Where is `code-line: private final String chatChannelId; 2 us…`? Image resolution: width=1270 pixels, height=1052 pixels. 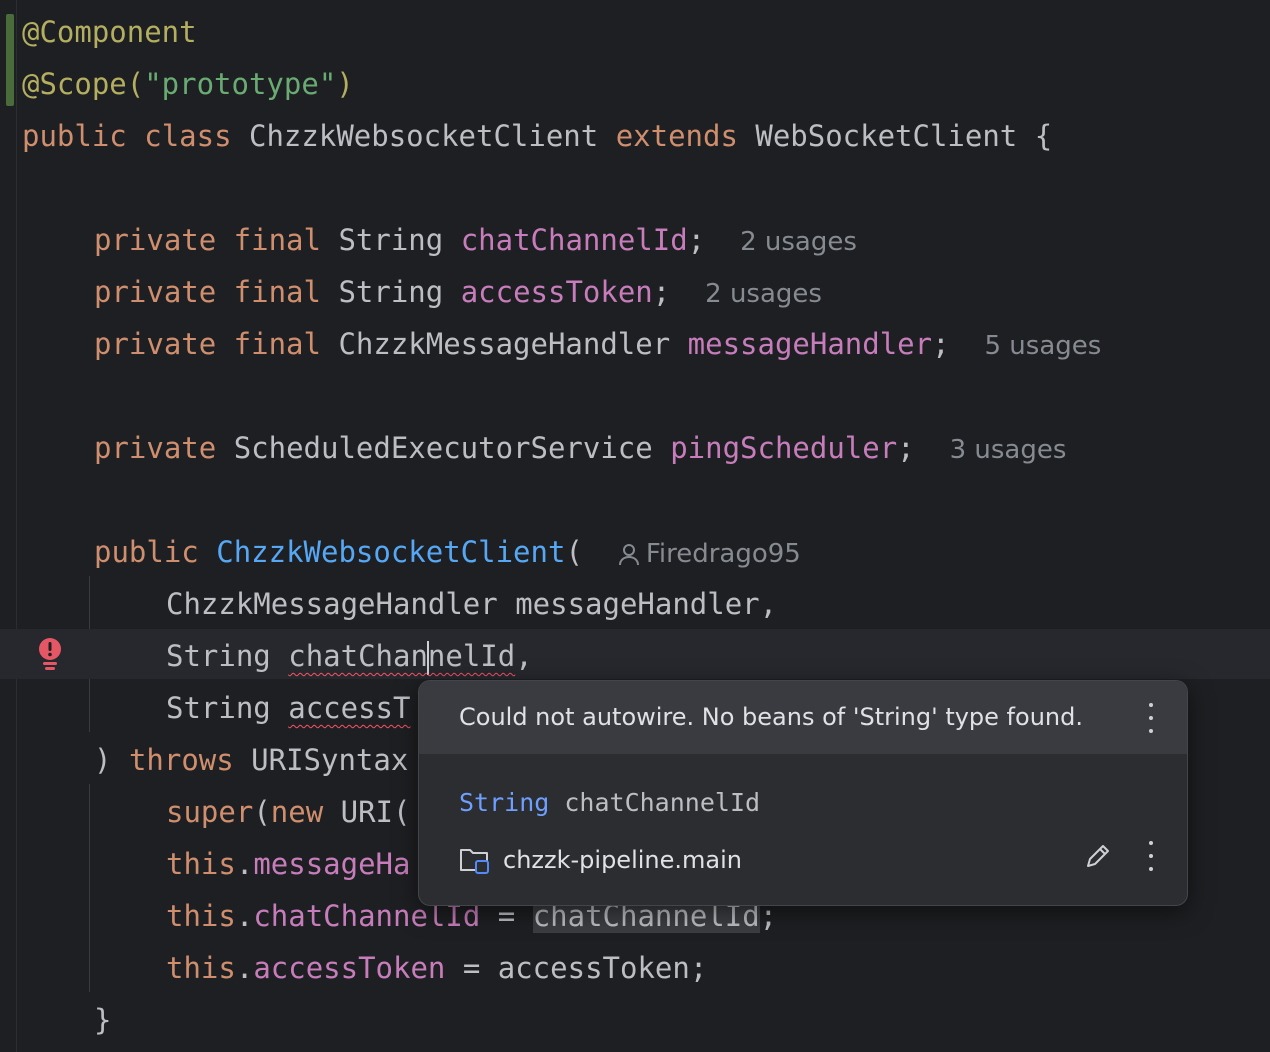 code-line: private final String chatChannelId; 2 us… is located at coordinates (475, 240).